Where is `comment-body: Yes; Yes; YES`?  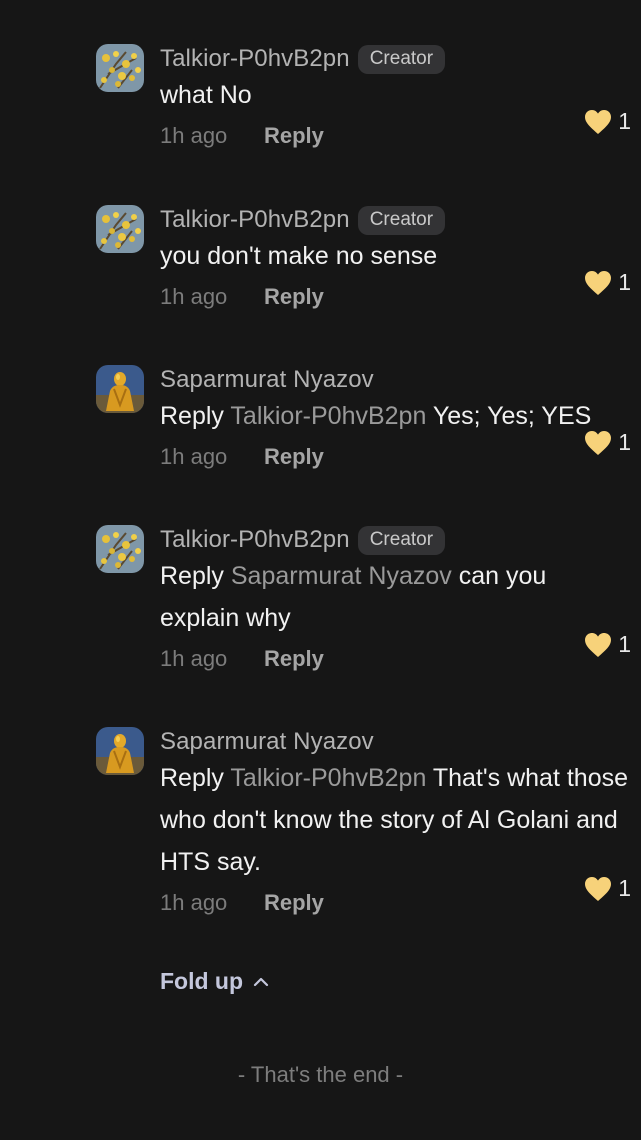 comment-body: Yes; Yes; YES is located at coordinates (509, 416).